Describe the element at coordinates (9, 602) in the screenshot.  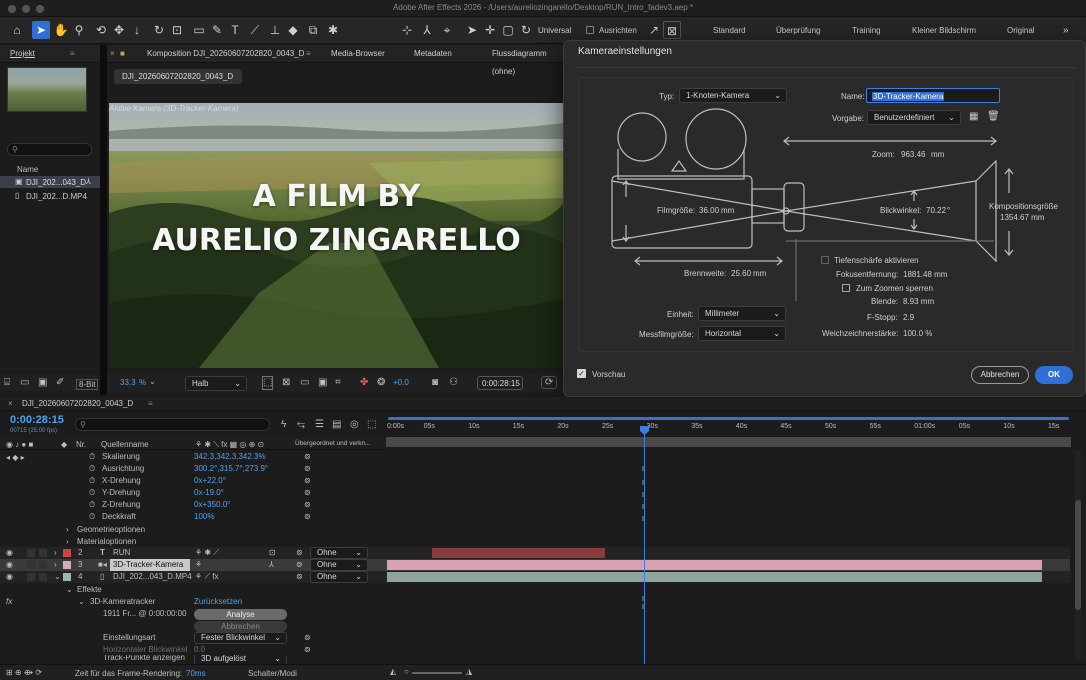
I see `fx-icon: fx` at that location.